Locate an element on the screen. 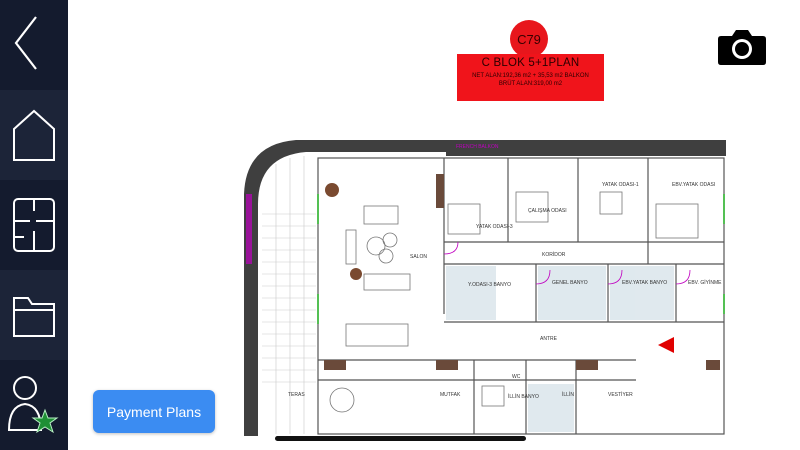 The image size is (800, 450). user-favorite-icon is located at coordinates (33, 405).